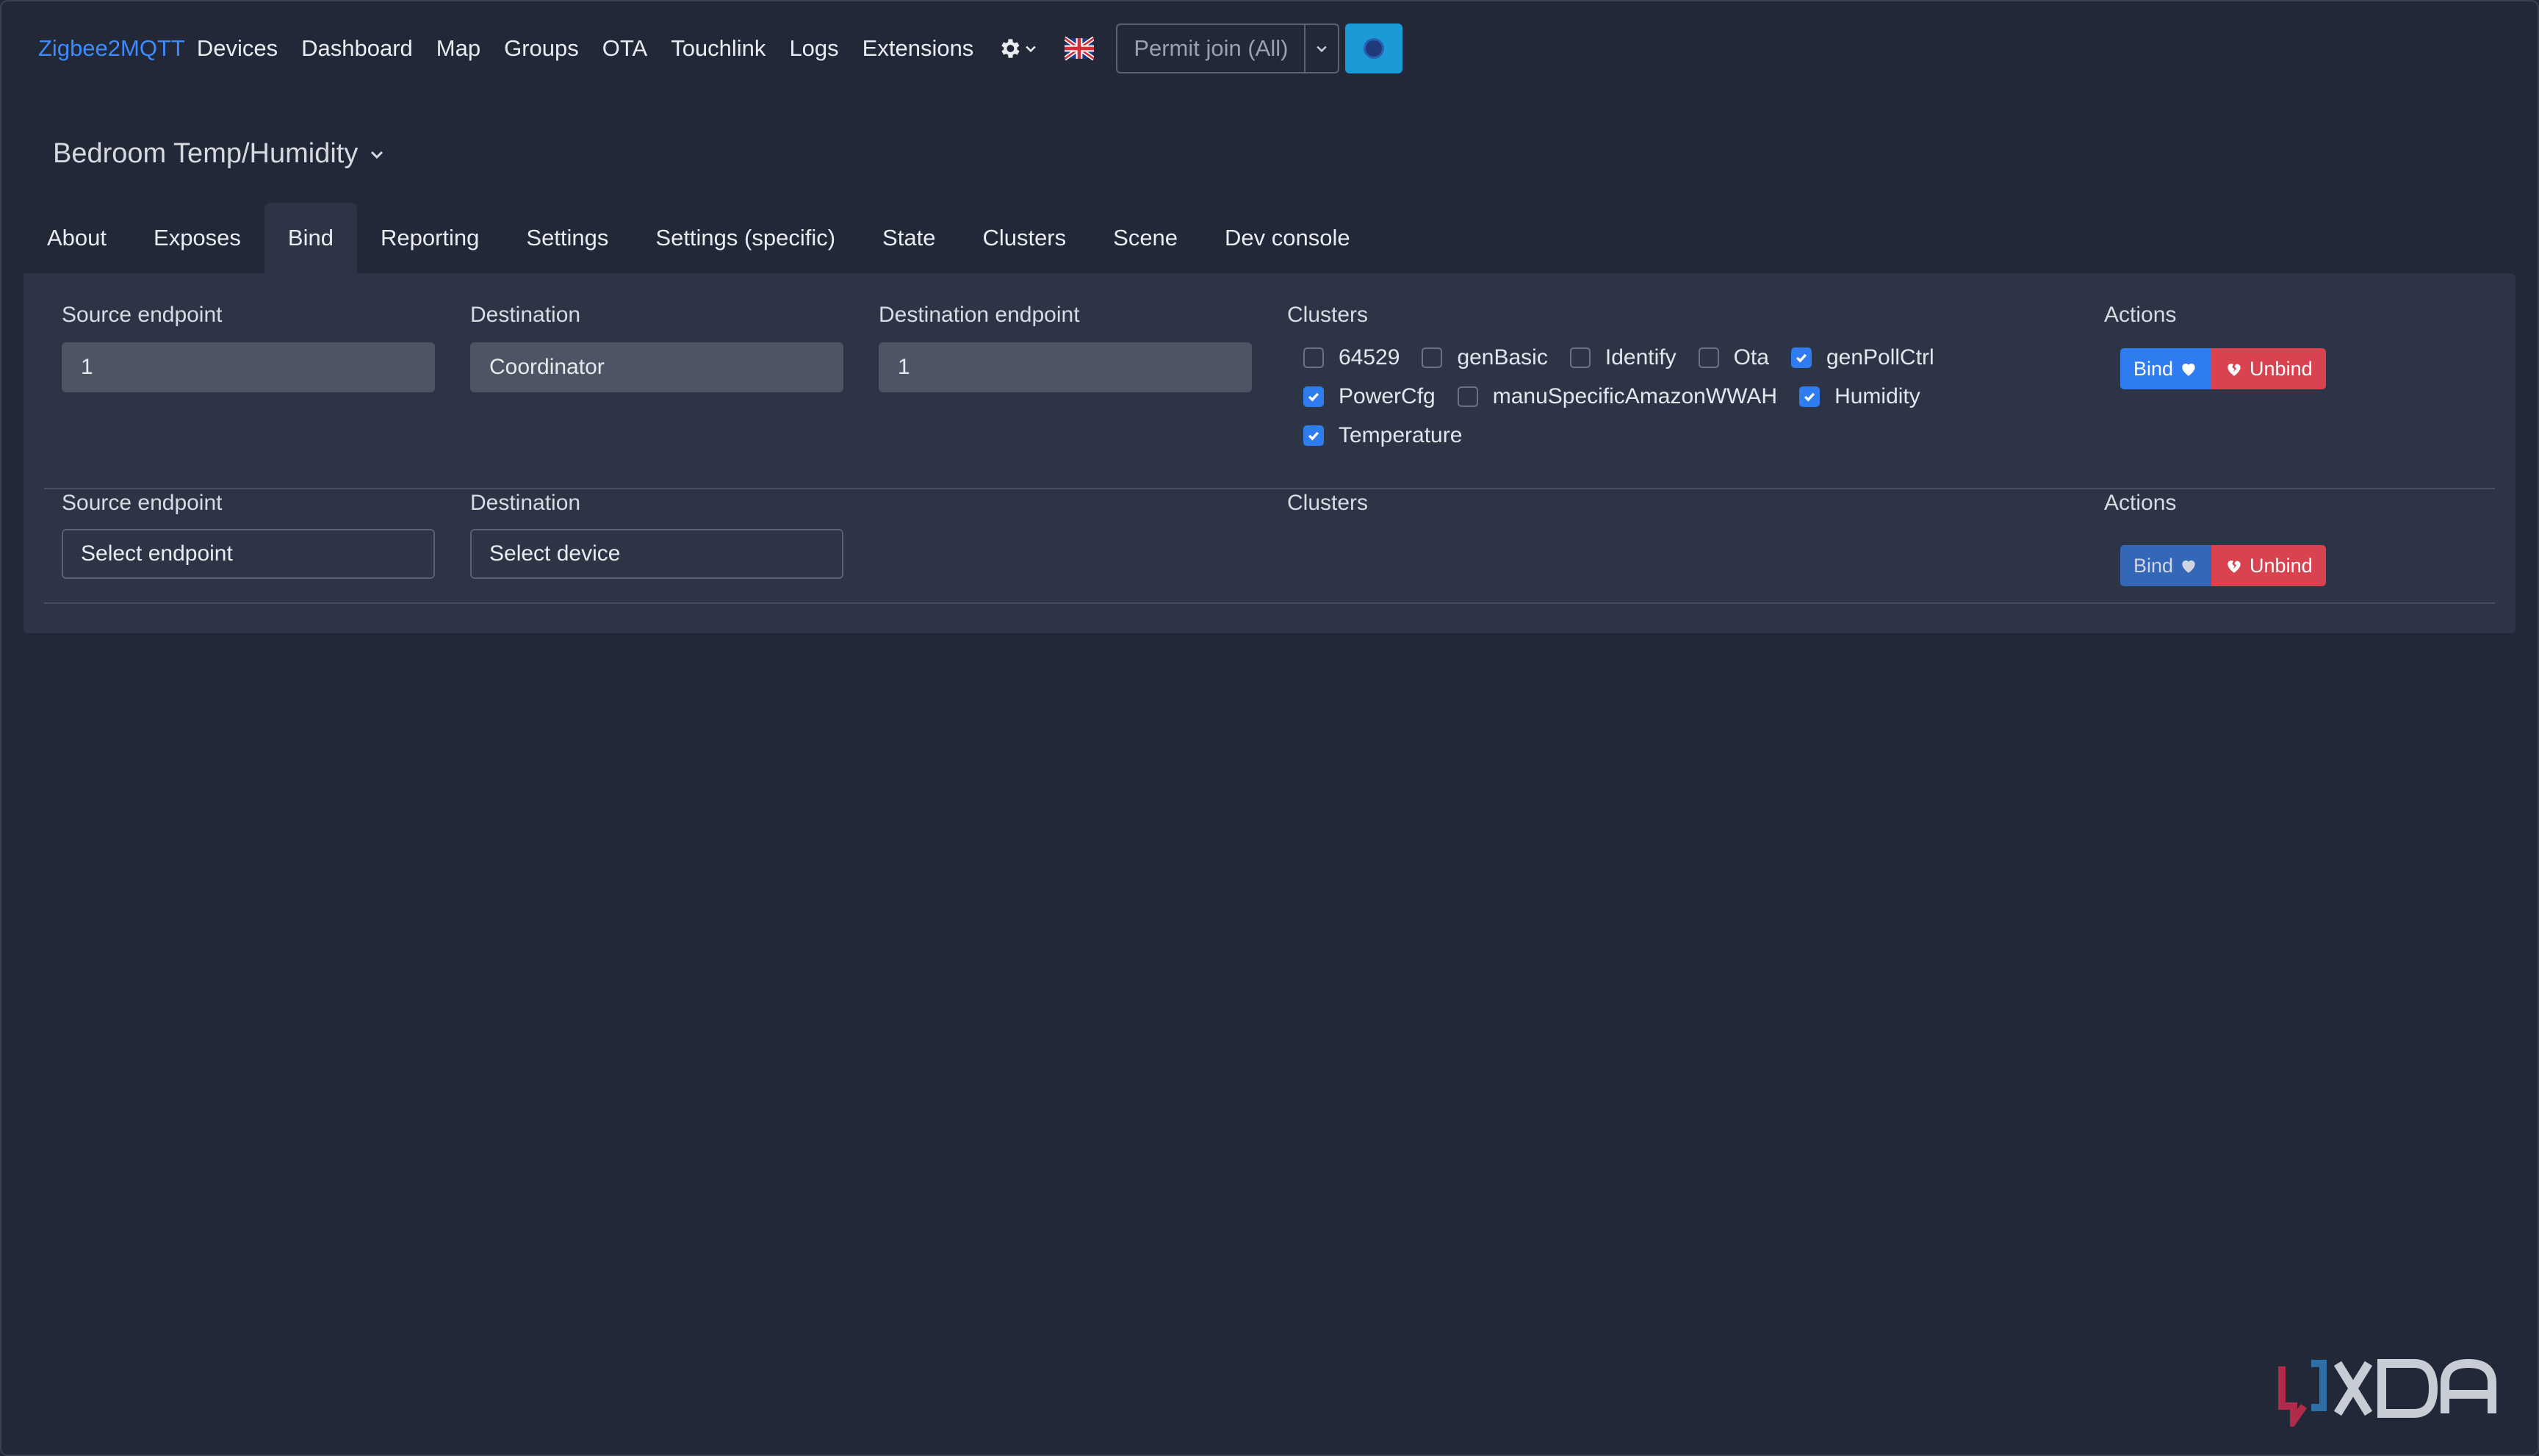 The image size is (2539, 1456). What do you see at coordinates (1382, 435) in the screenshot?
I see `cluster-checkbox-temperature: Temperature` at bounding box center [1382, 435].